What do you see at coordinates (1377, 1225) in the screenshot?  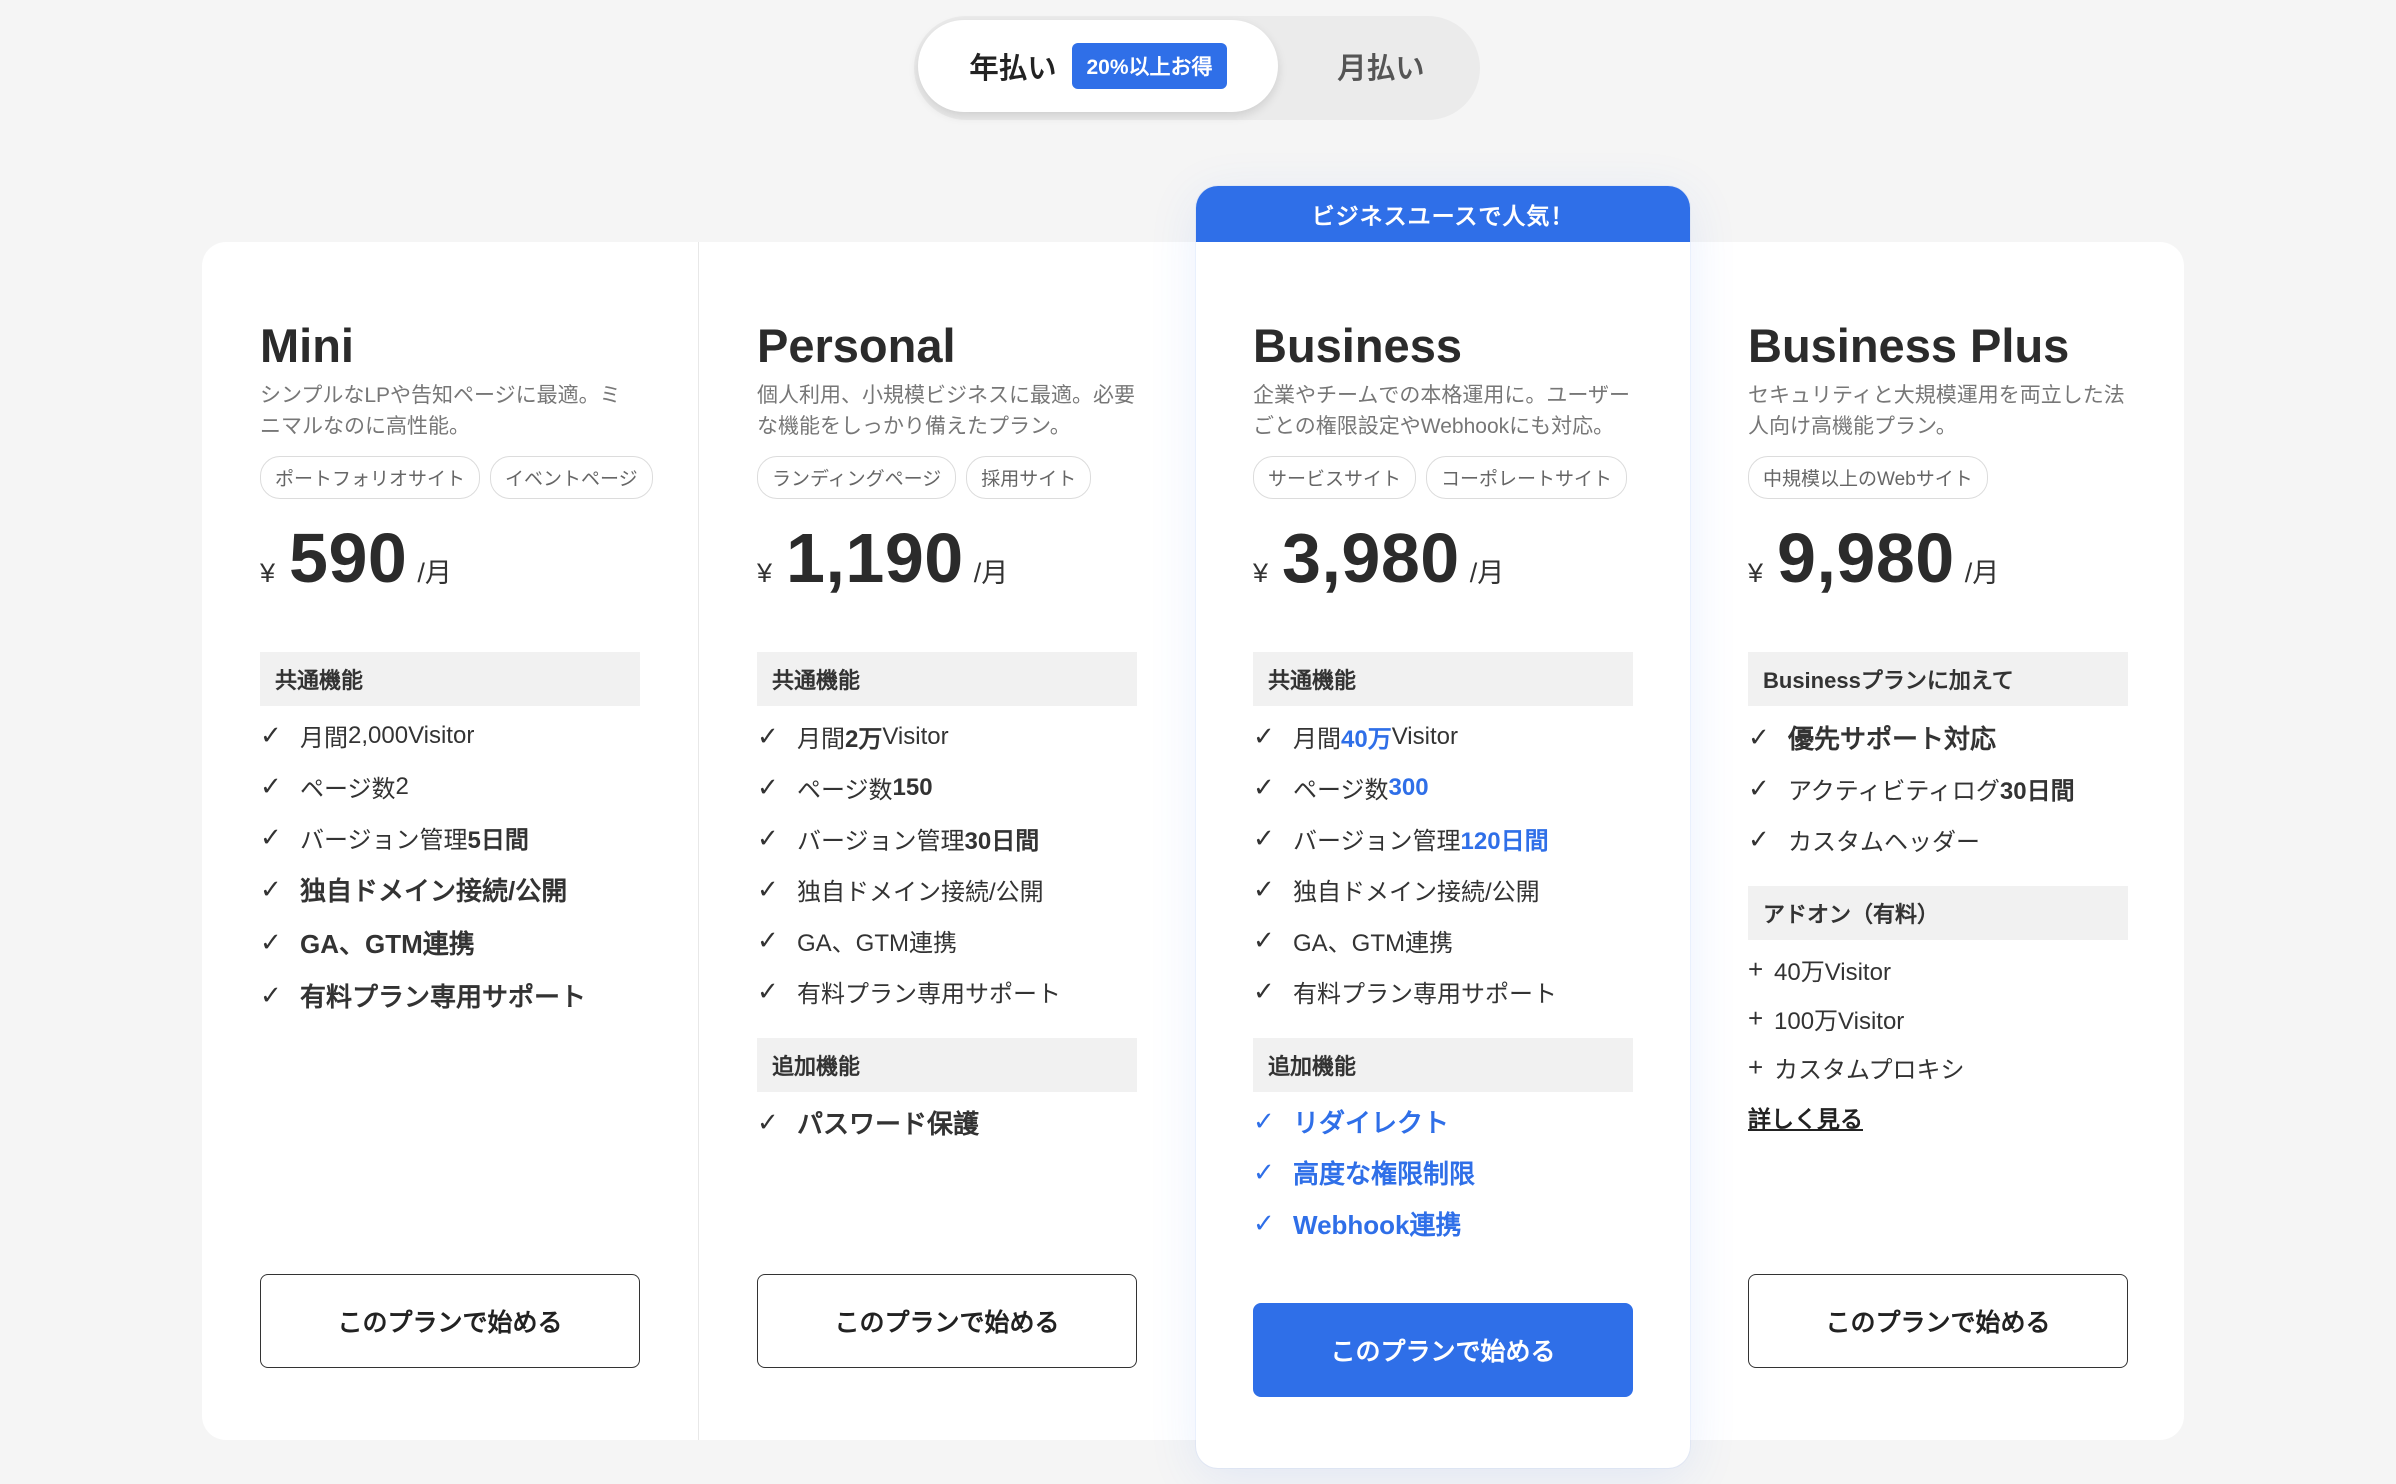 I see `feature-text: Webhook連携` at bounding box center [1377, 1225].